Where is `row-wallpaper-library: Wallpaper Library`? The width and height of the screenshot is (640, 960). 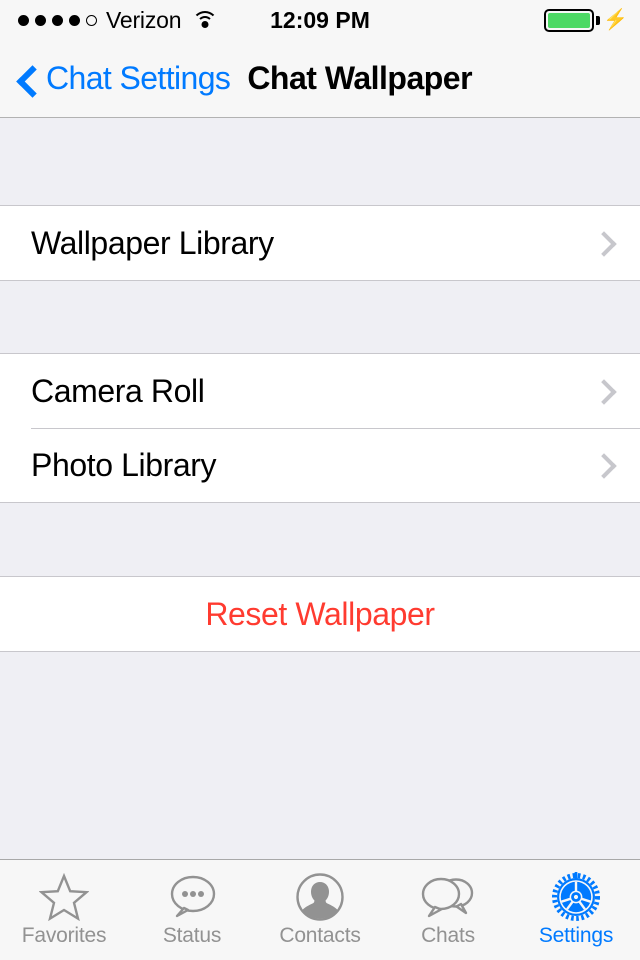
row-wallpaper-library: Wallpaper Library is located at coordinates (320, 243).